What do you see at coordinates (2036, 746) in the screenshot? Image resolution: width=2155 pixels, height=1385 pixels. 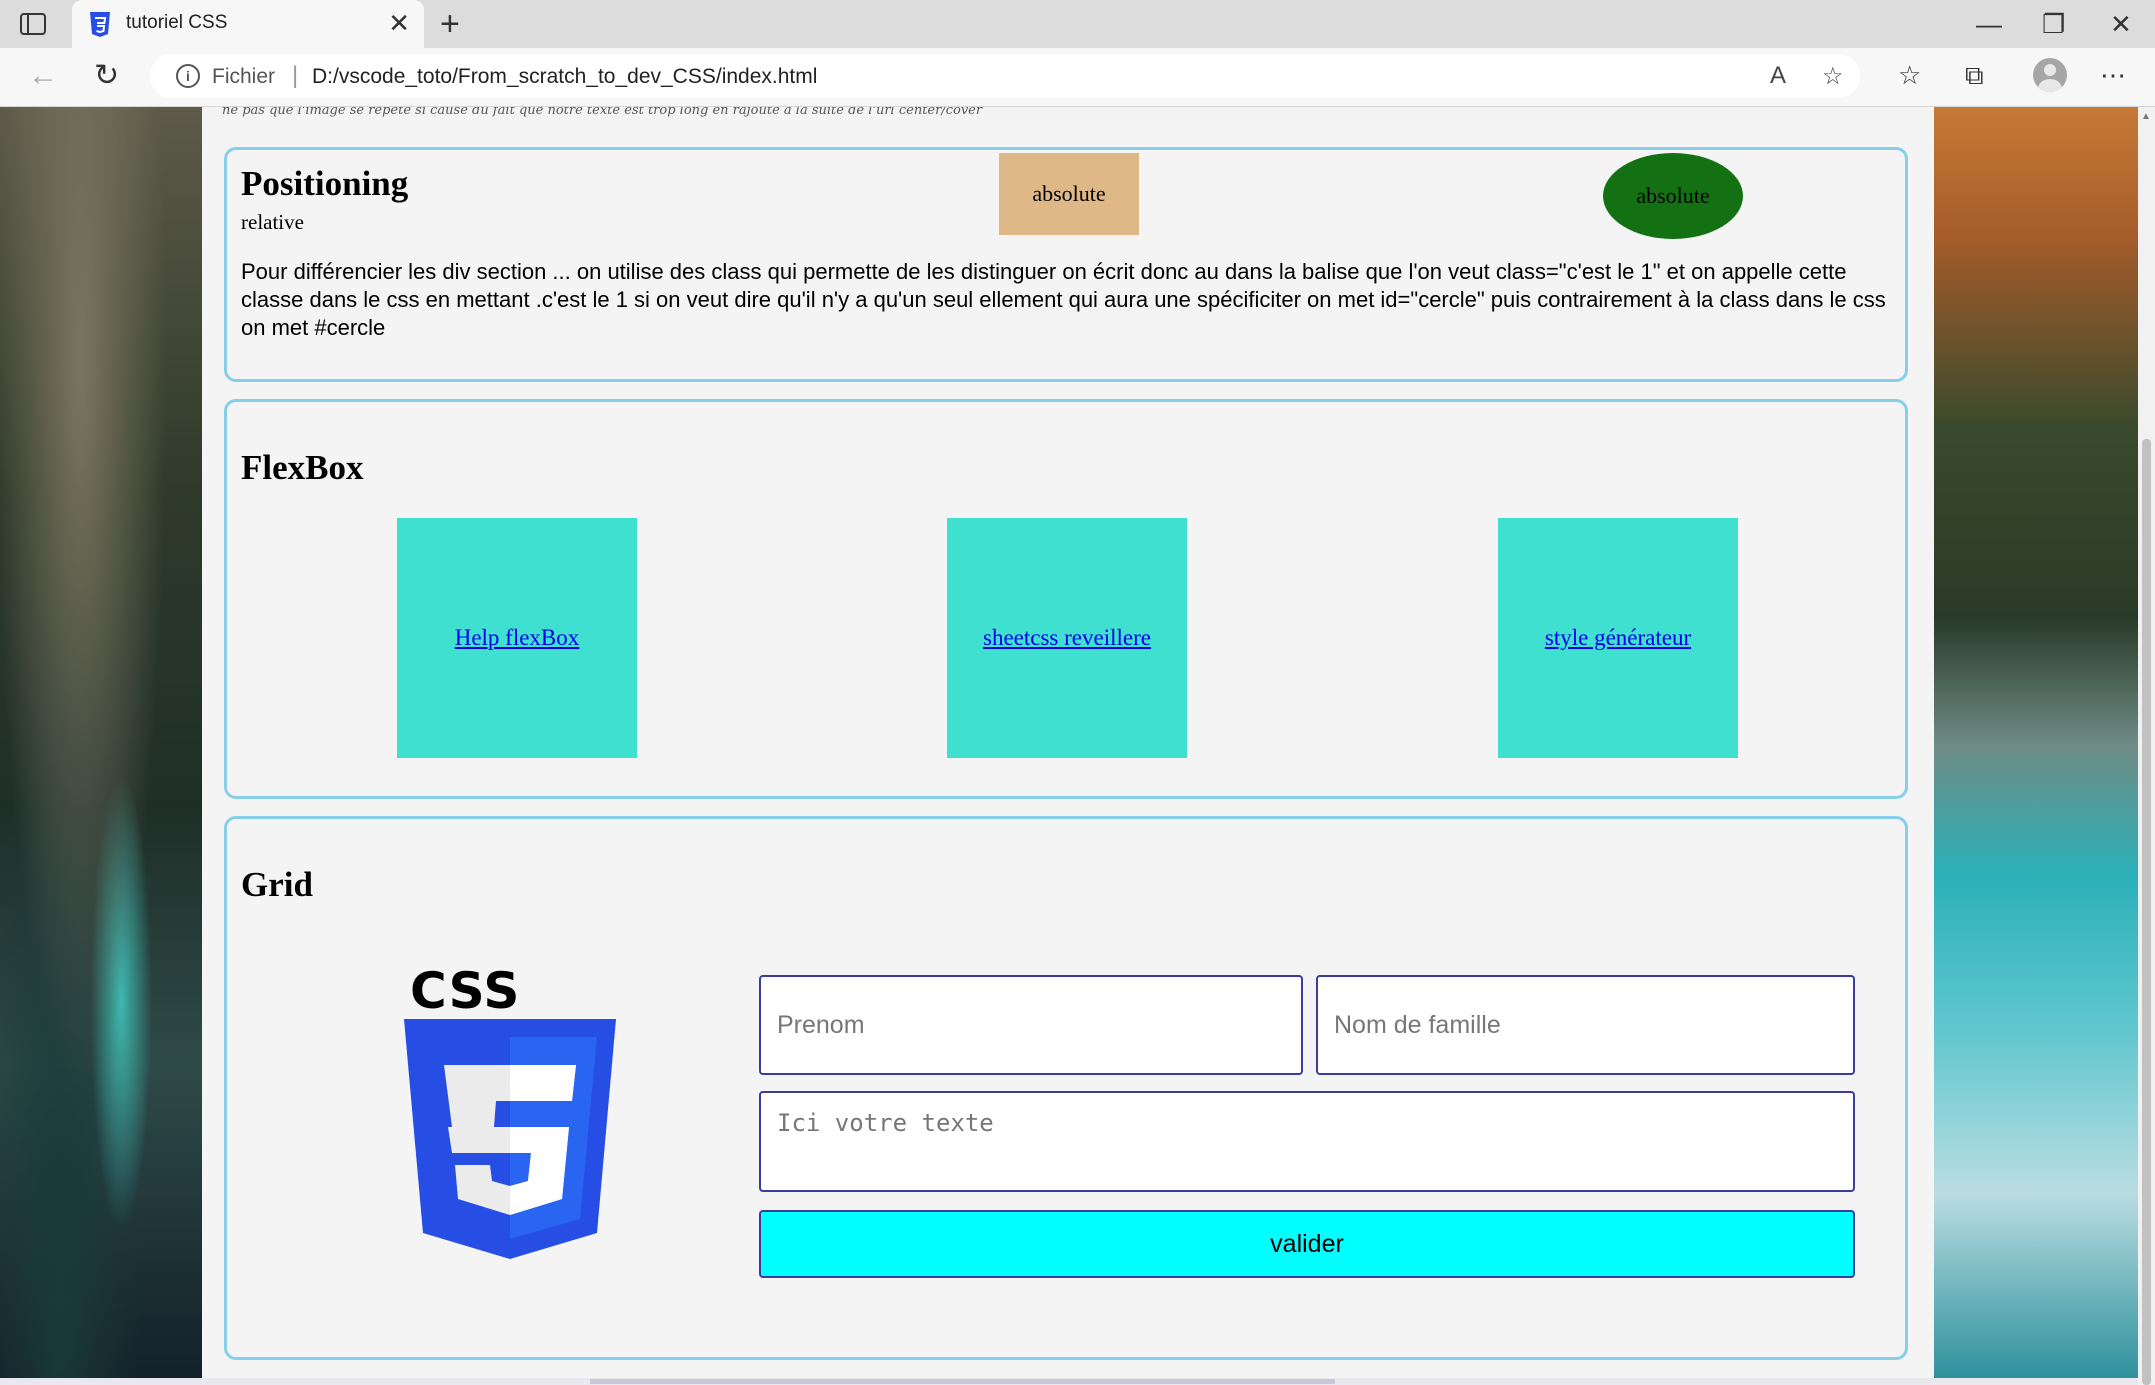 I see `background-photo-right` at bounding box center [2036, 746].